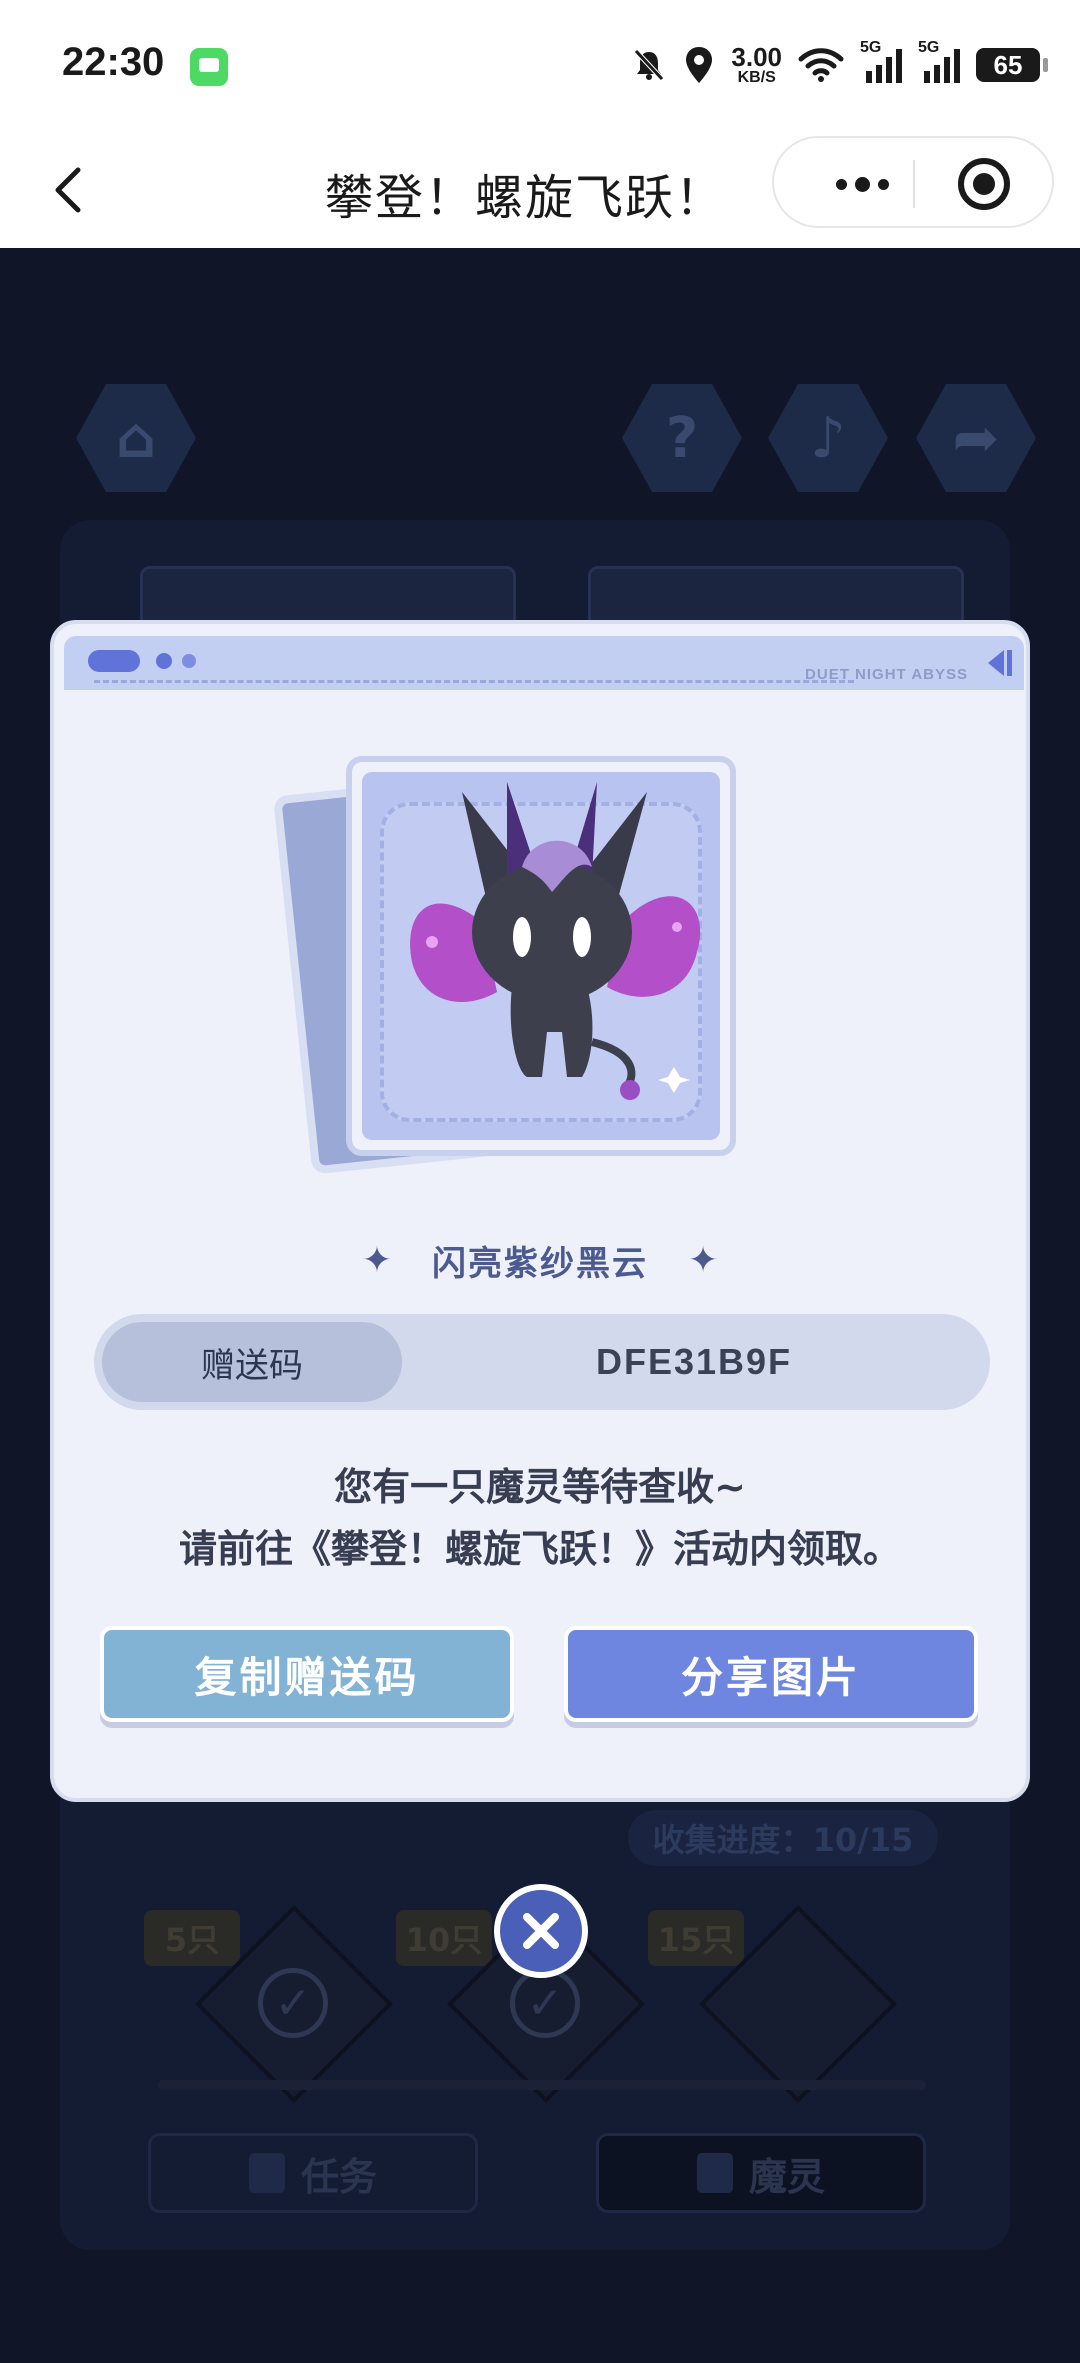 This screenshot has height=2363, width=1080. Describe the element at coordinates (649, 65) in the screenshot. I see `mute-bell-icon` at that location.